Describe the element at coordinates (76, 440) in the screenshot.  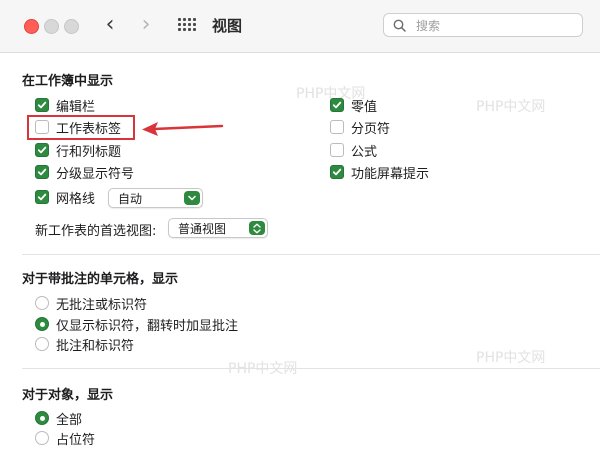
I see `radio-label: 占位符` at that location.